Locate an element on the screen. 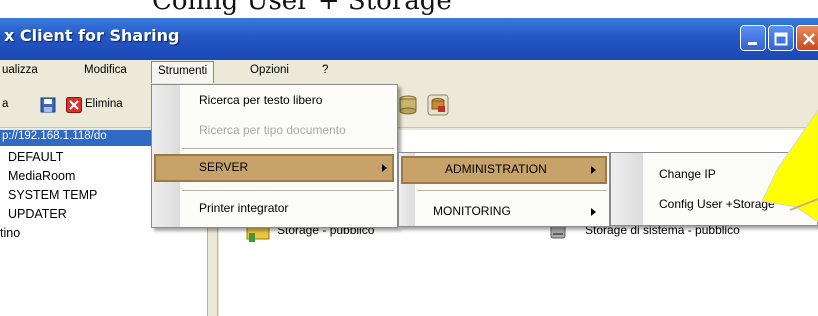 The height and width of the screenshot is (316, 818). menu-item-config-user-storage: Config User +Storage is located at coordinates (717, 204).